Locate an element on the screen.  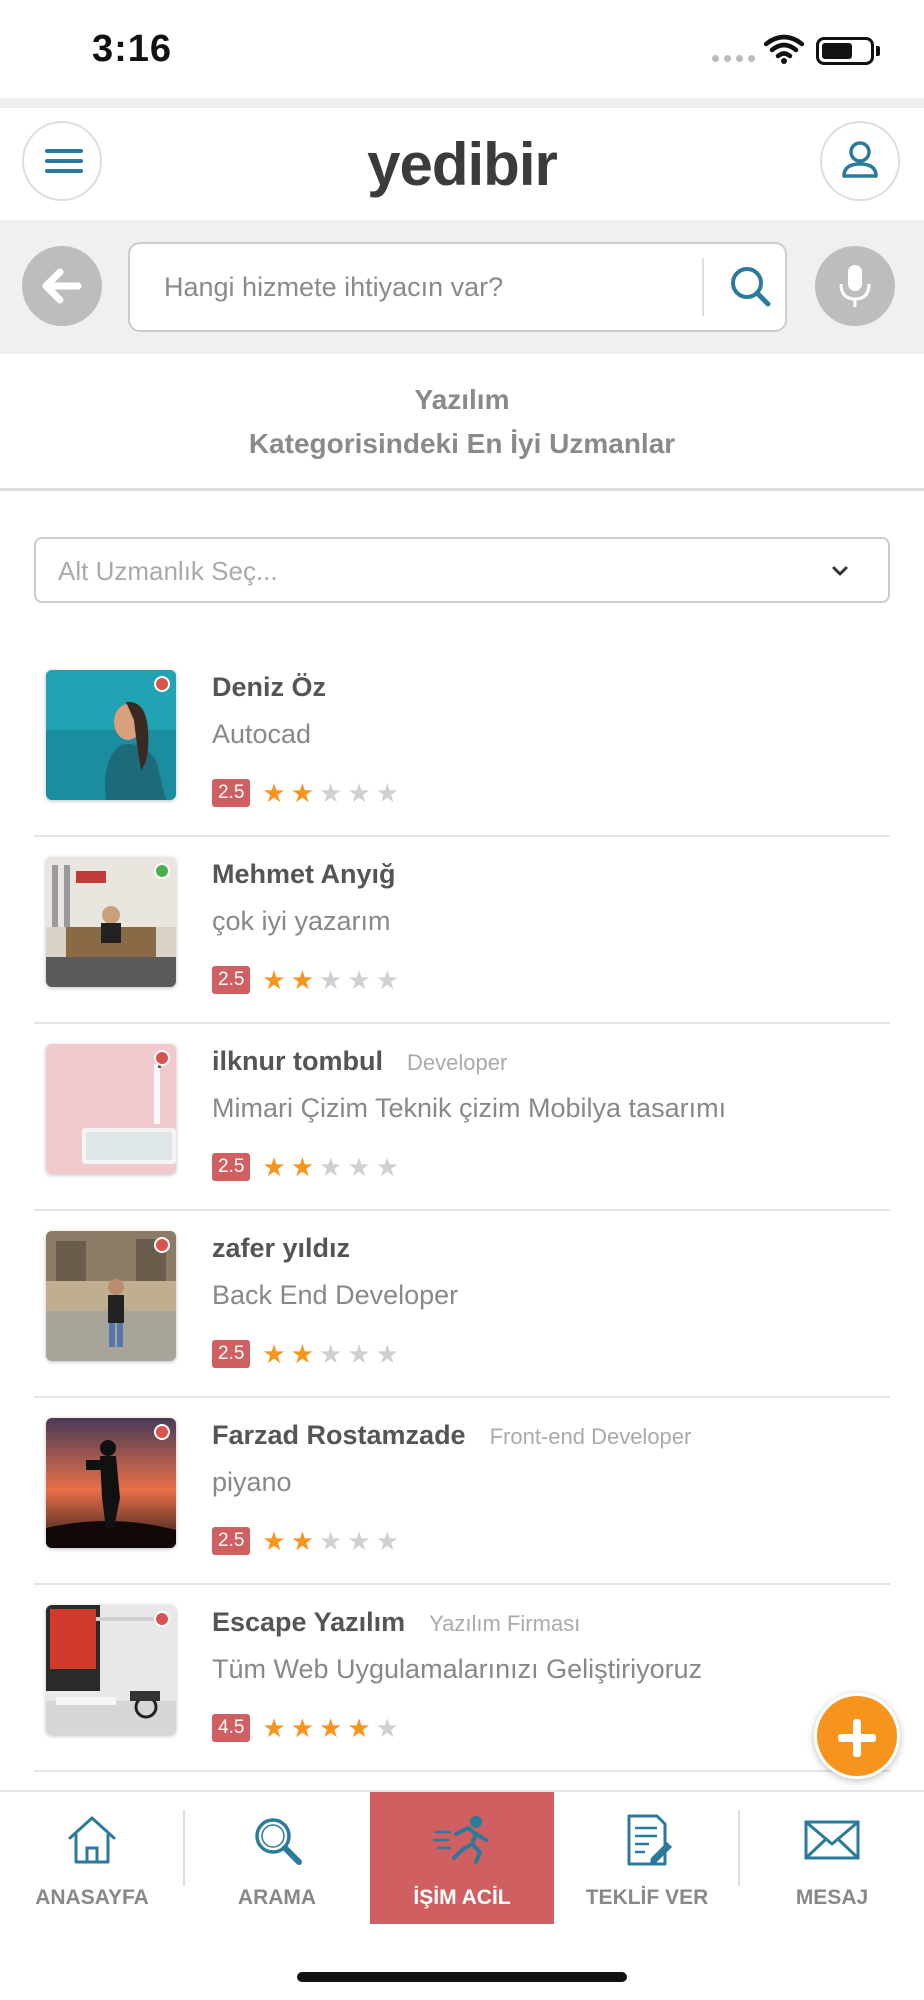
app-logo: yedibir is located at coordinates (462, 164).